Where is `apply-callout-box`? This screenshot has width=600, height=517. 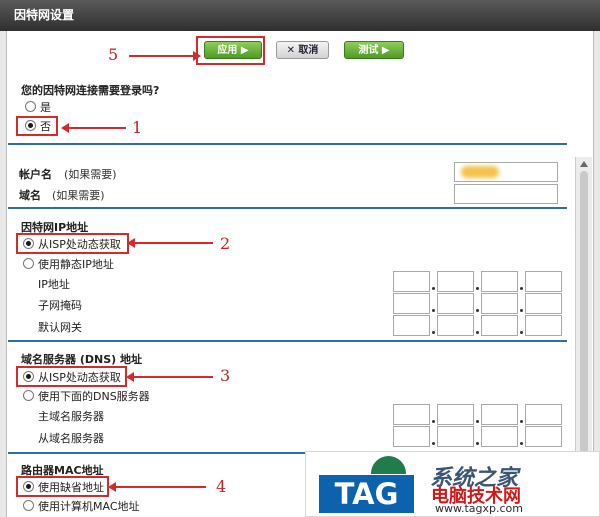
apply-callout-box is located at coordinates (230, 50).